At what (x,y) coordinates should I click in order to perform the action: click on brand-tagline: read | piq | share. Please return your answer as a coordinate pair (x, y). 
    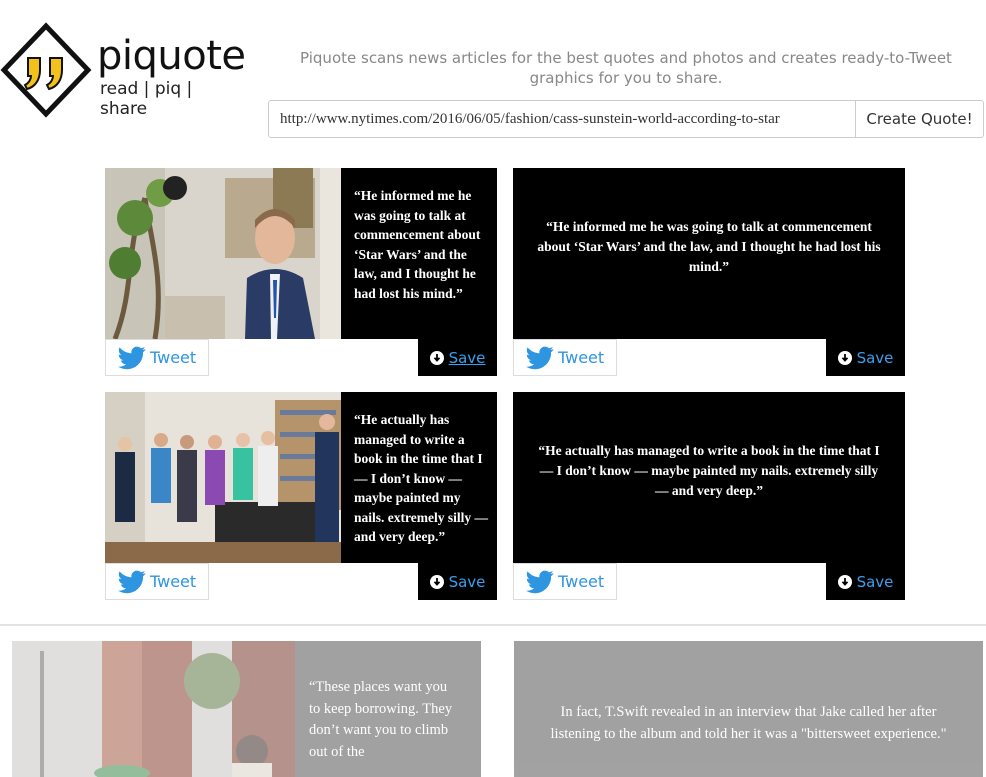
    Looking at the image, I should click on (146, 99).